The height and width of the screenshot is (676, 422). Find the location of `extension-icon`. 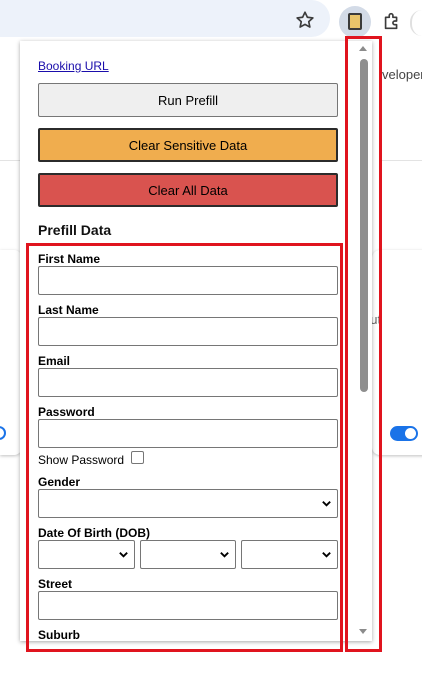

extension-icon is located at coordinates (355, 22).